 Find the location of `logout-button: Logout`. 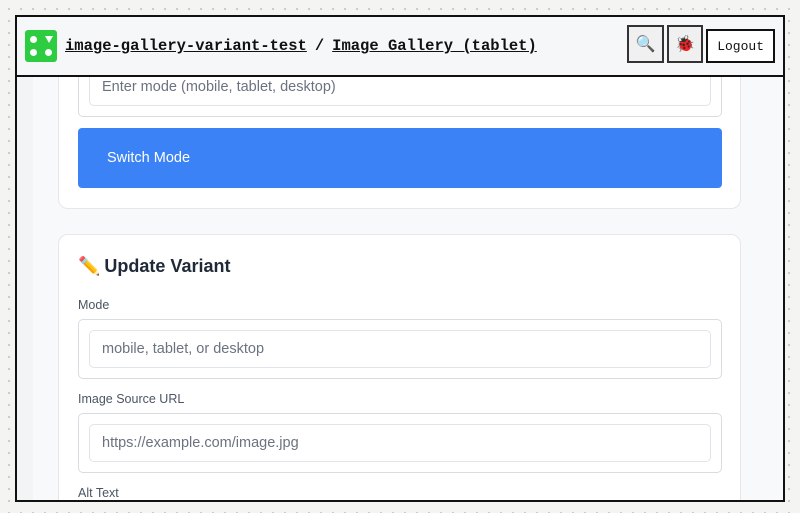

logout-button: Logout is located at coordinates (740, 46).